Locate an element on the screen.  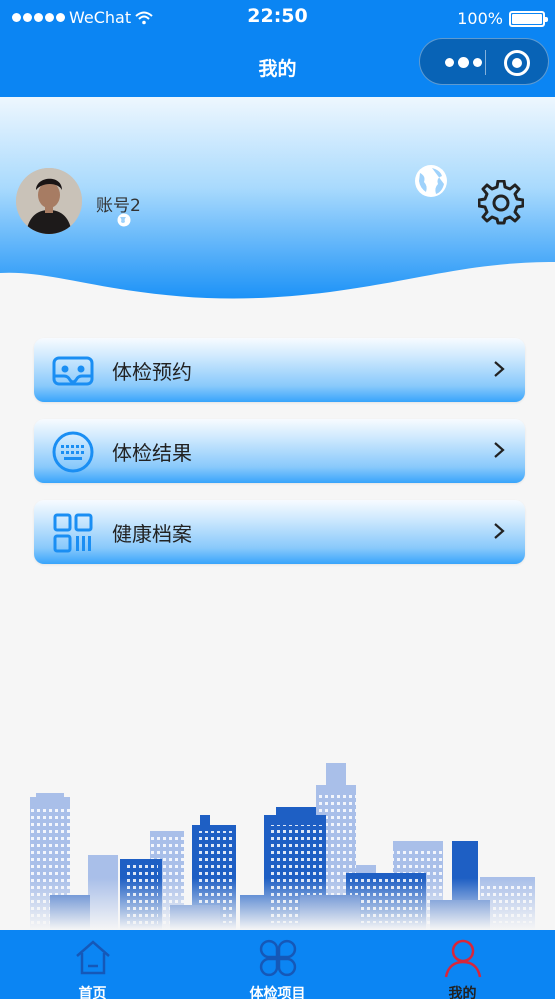
tab-label: 首页 is located at coordinates (92, 992).